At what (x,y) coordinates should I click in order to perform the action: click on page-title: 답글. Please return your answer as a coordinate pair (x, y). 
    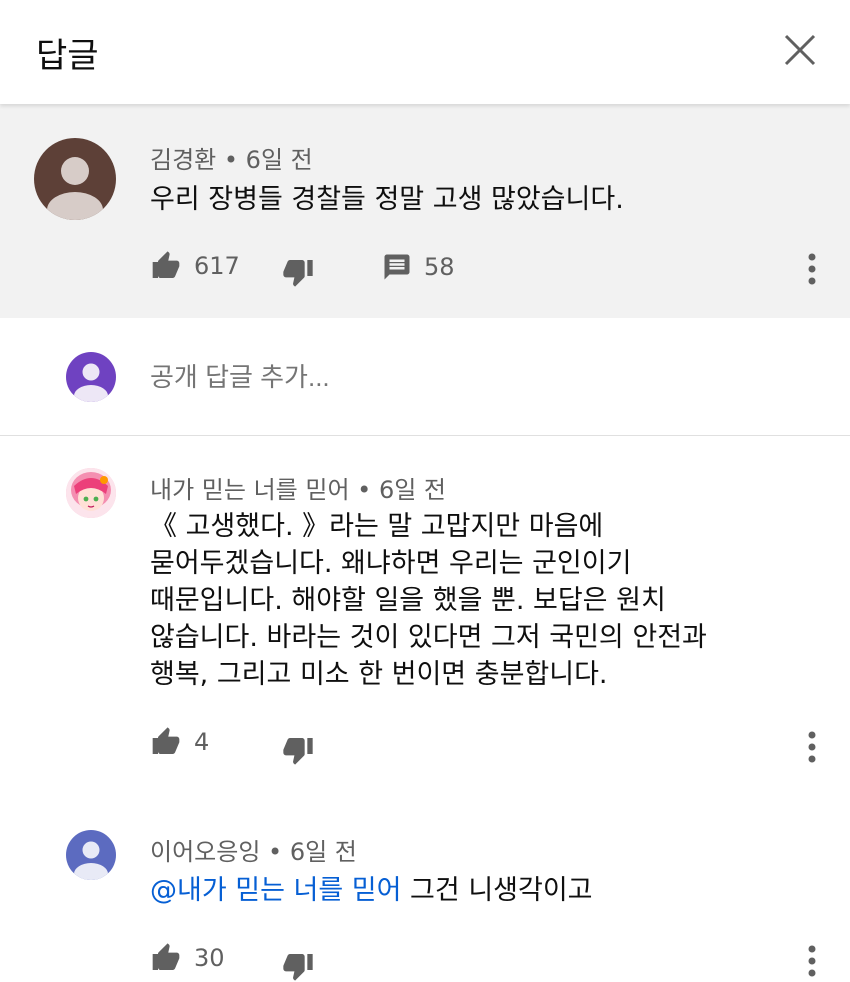
    Looking at the image, I should click on (67, 56).